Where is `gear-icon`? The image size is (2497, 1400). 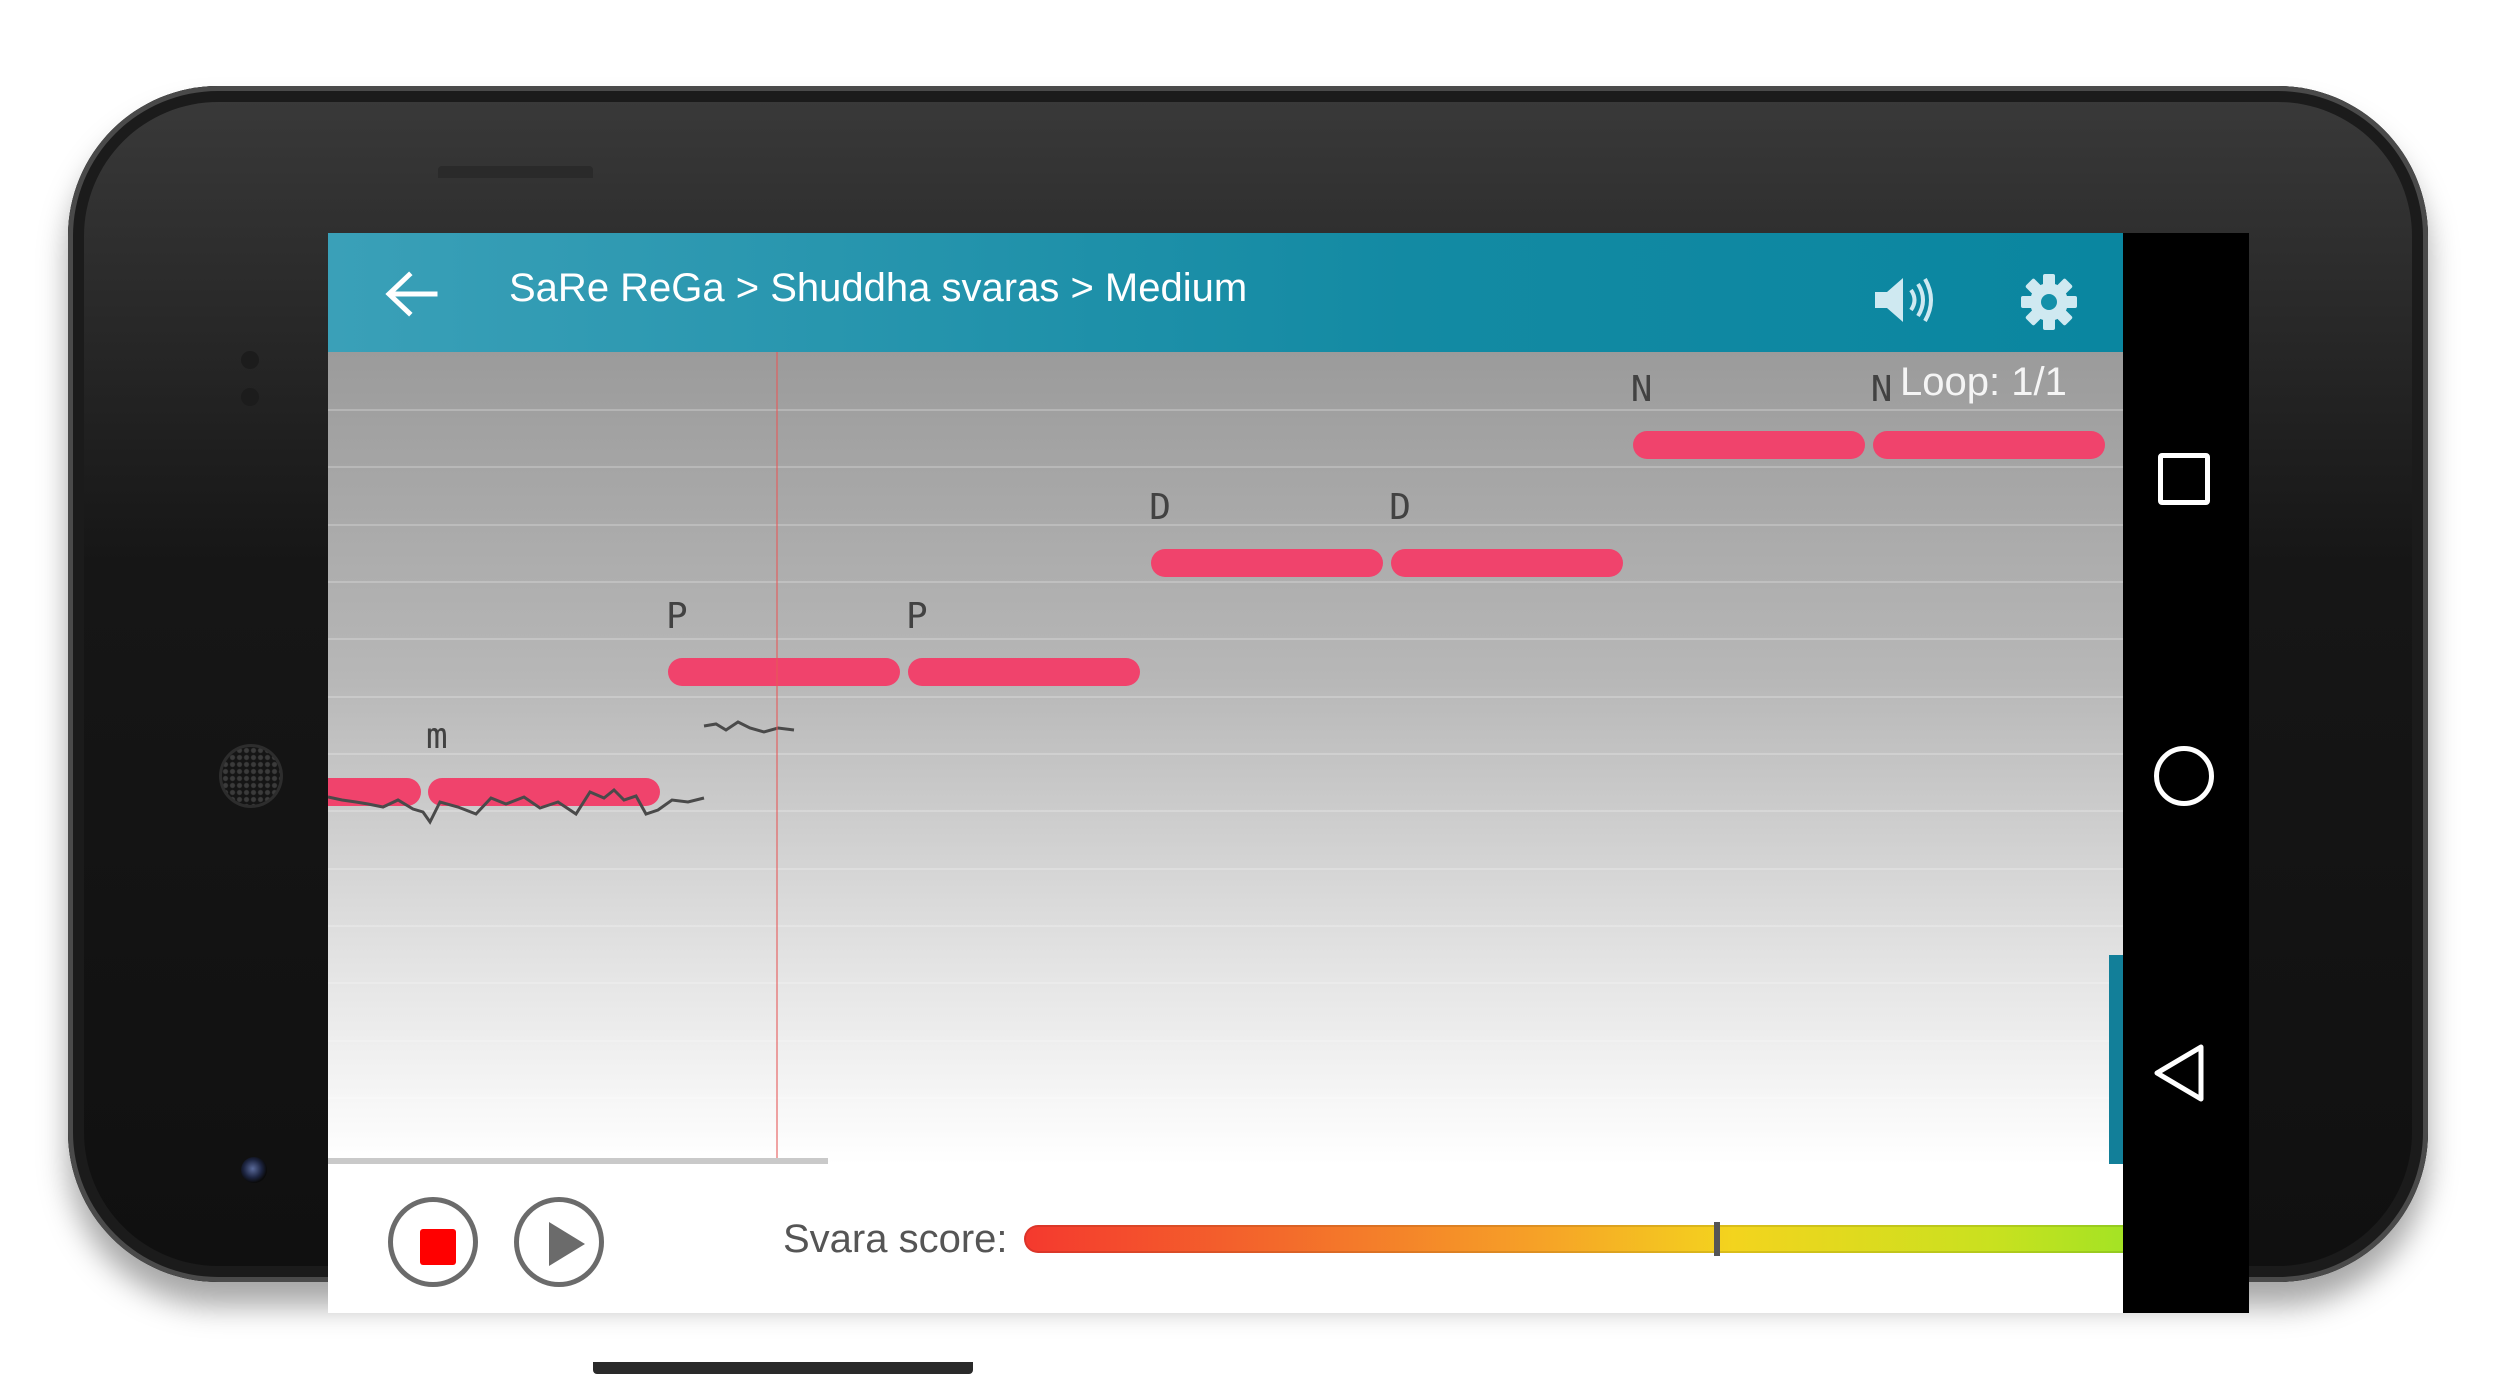 gear-icon is located at coordinates (2049, 302).